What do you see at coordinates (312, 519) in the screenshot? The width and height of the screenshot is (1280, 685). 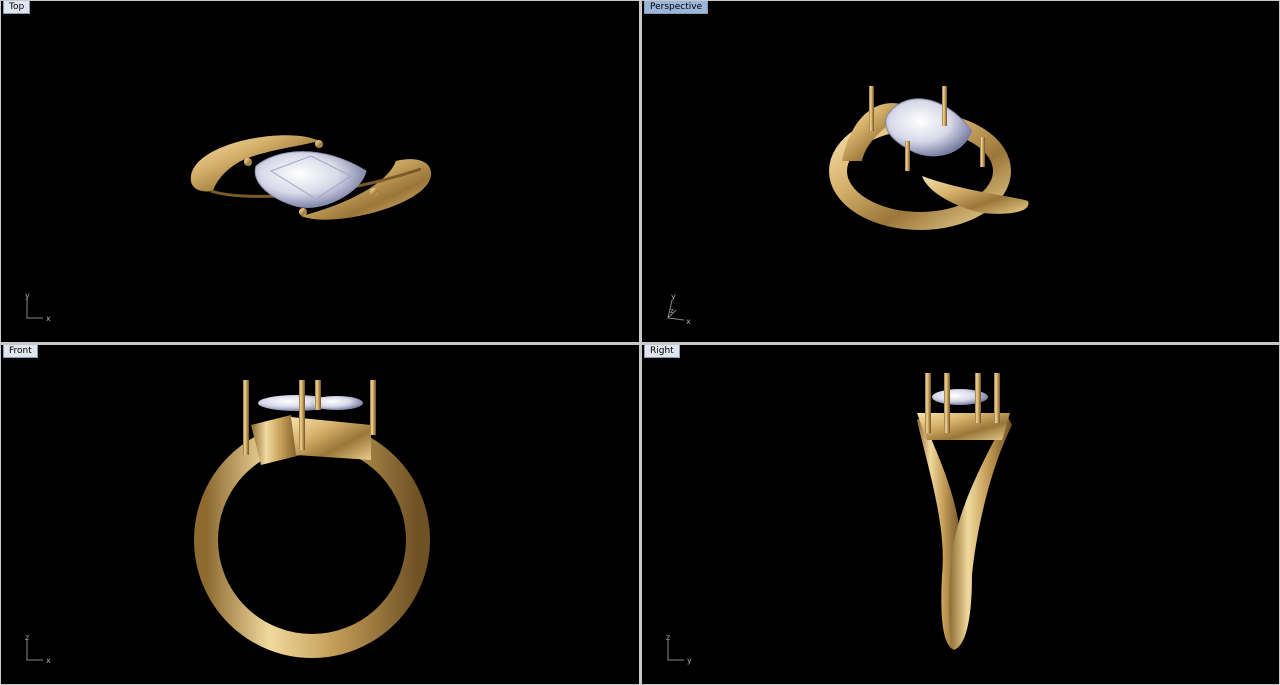 I see `ring-render-front` at bounding box center [312, 519].